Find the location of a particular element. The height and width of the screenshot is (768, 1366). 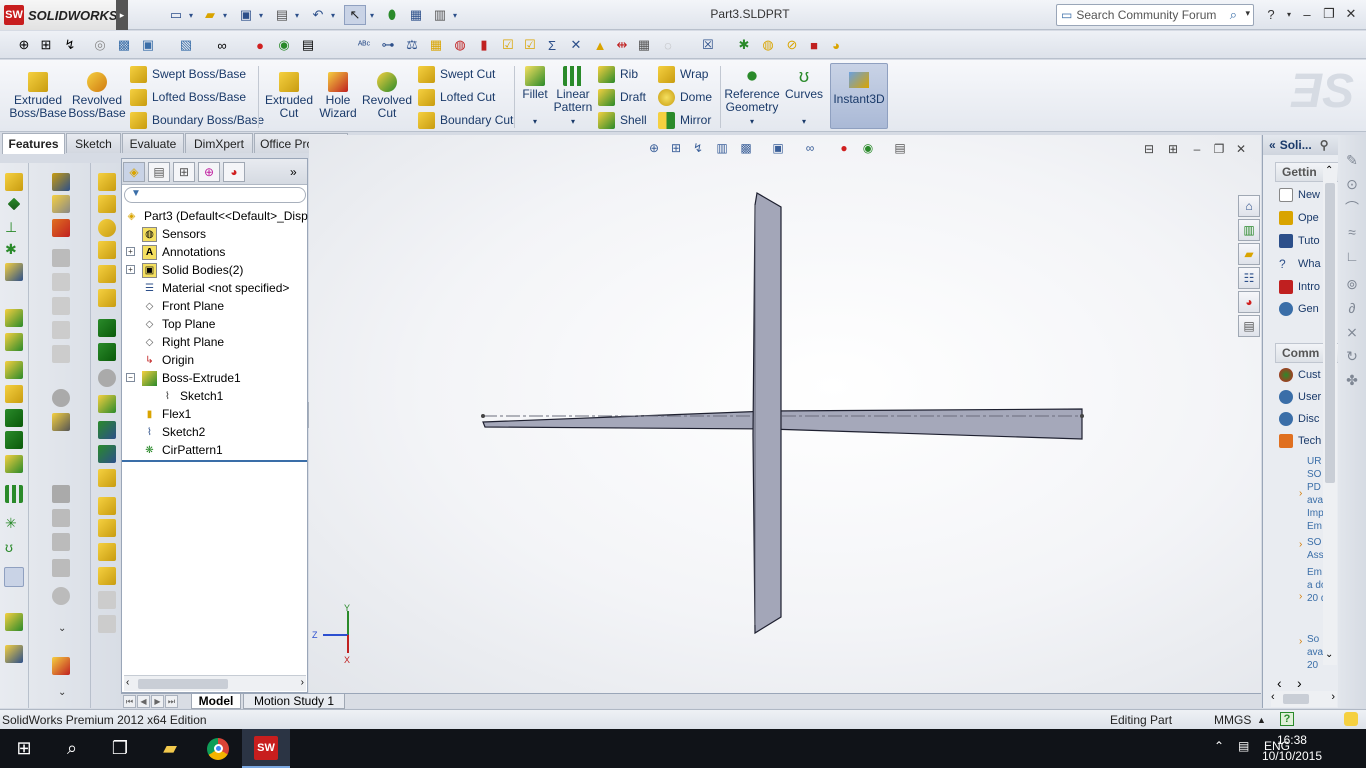

circuitworks-icon: ◕ is located at coordinates (836, 45).